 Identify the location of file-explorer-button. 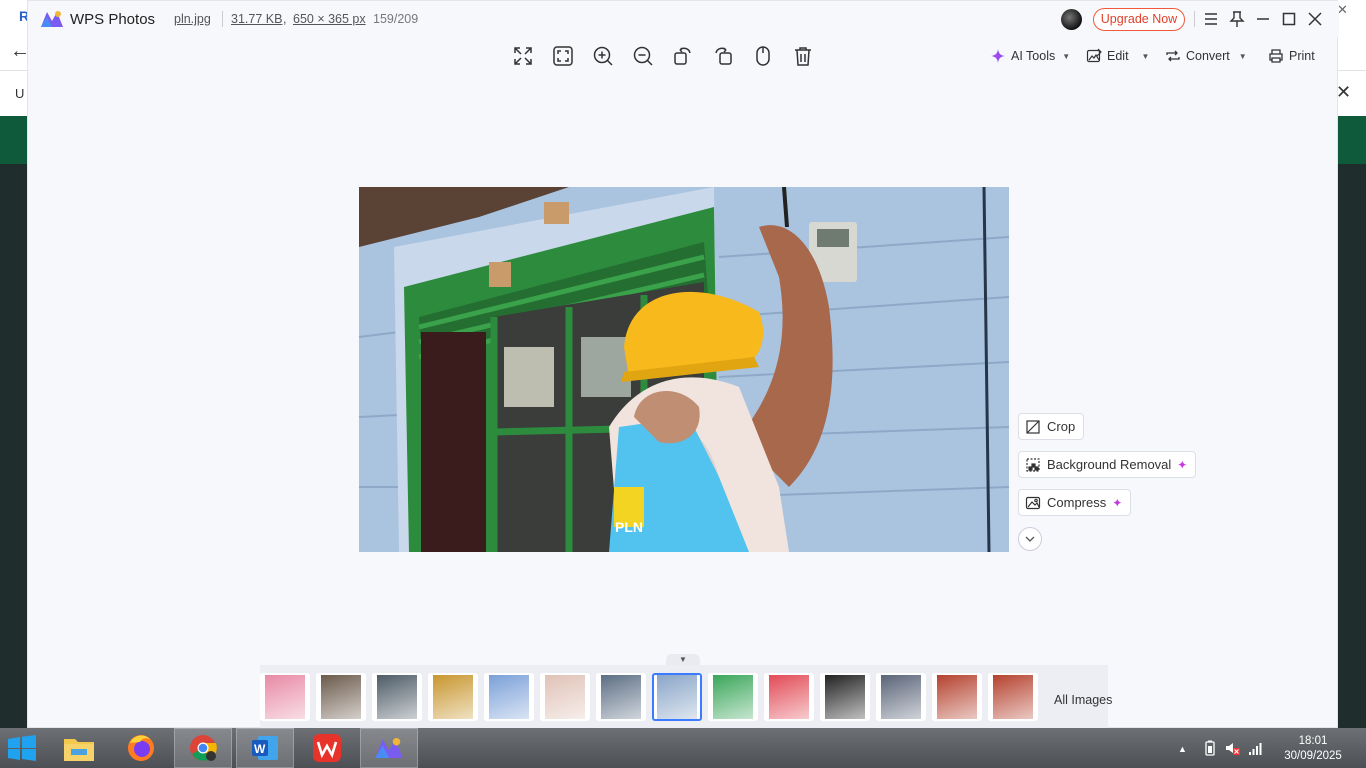
(79, 748).